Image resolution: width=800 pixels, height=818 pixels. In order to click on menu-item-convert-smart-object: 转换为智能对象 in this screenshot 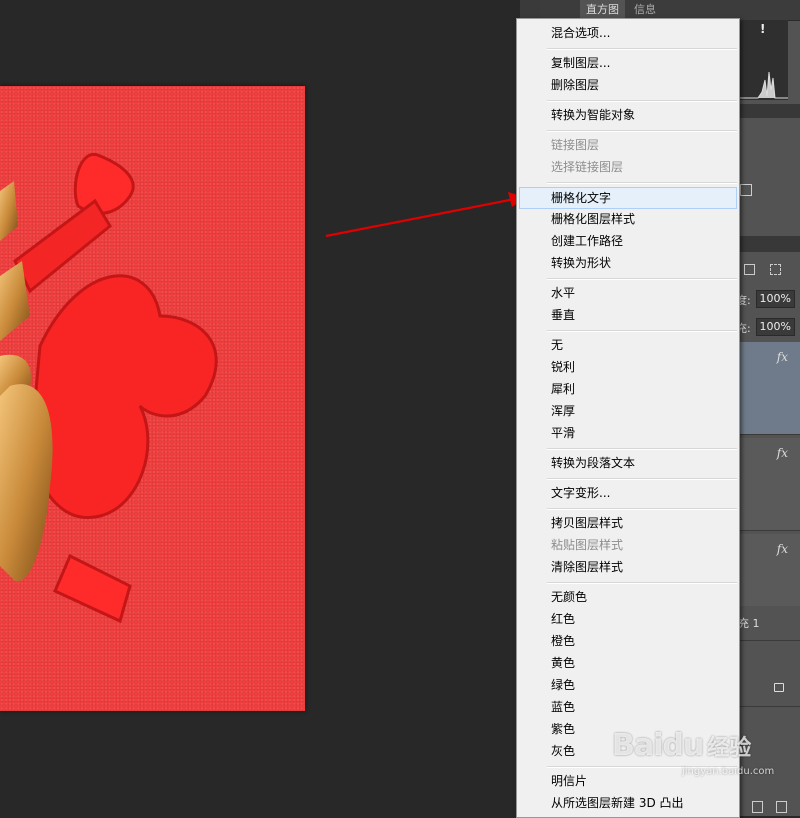, I will do `click(628, 115)`.